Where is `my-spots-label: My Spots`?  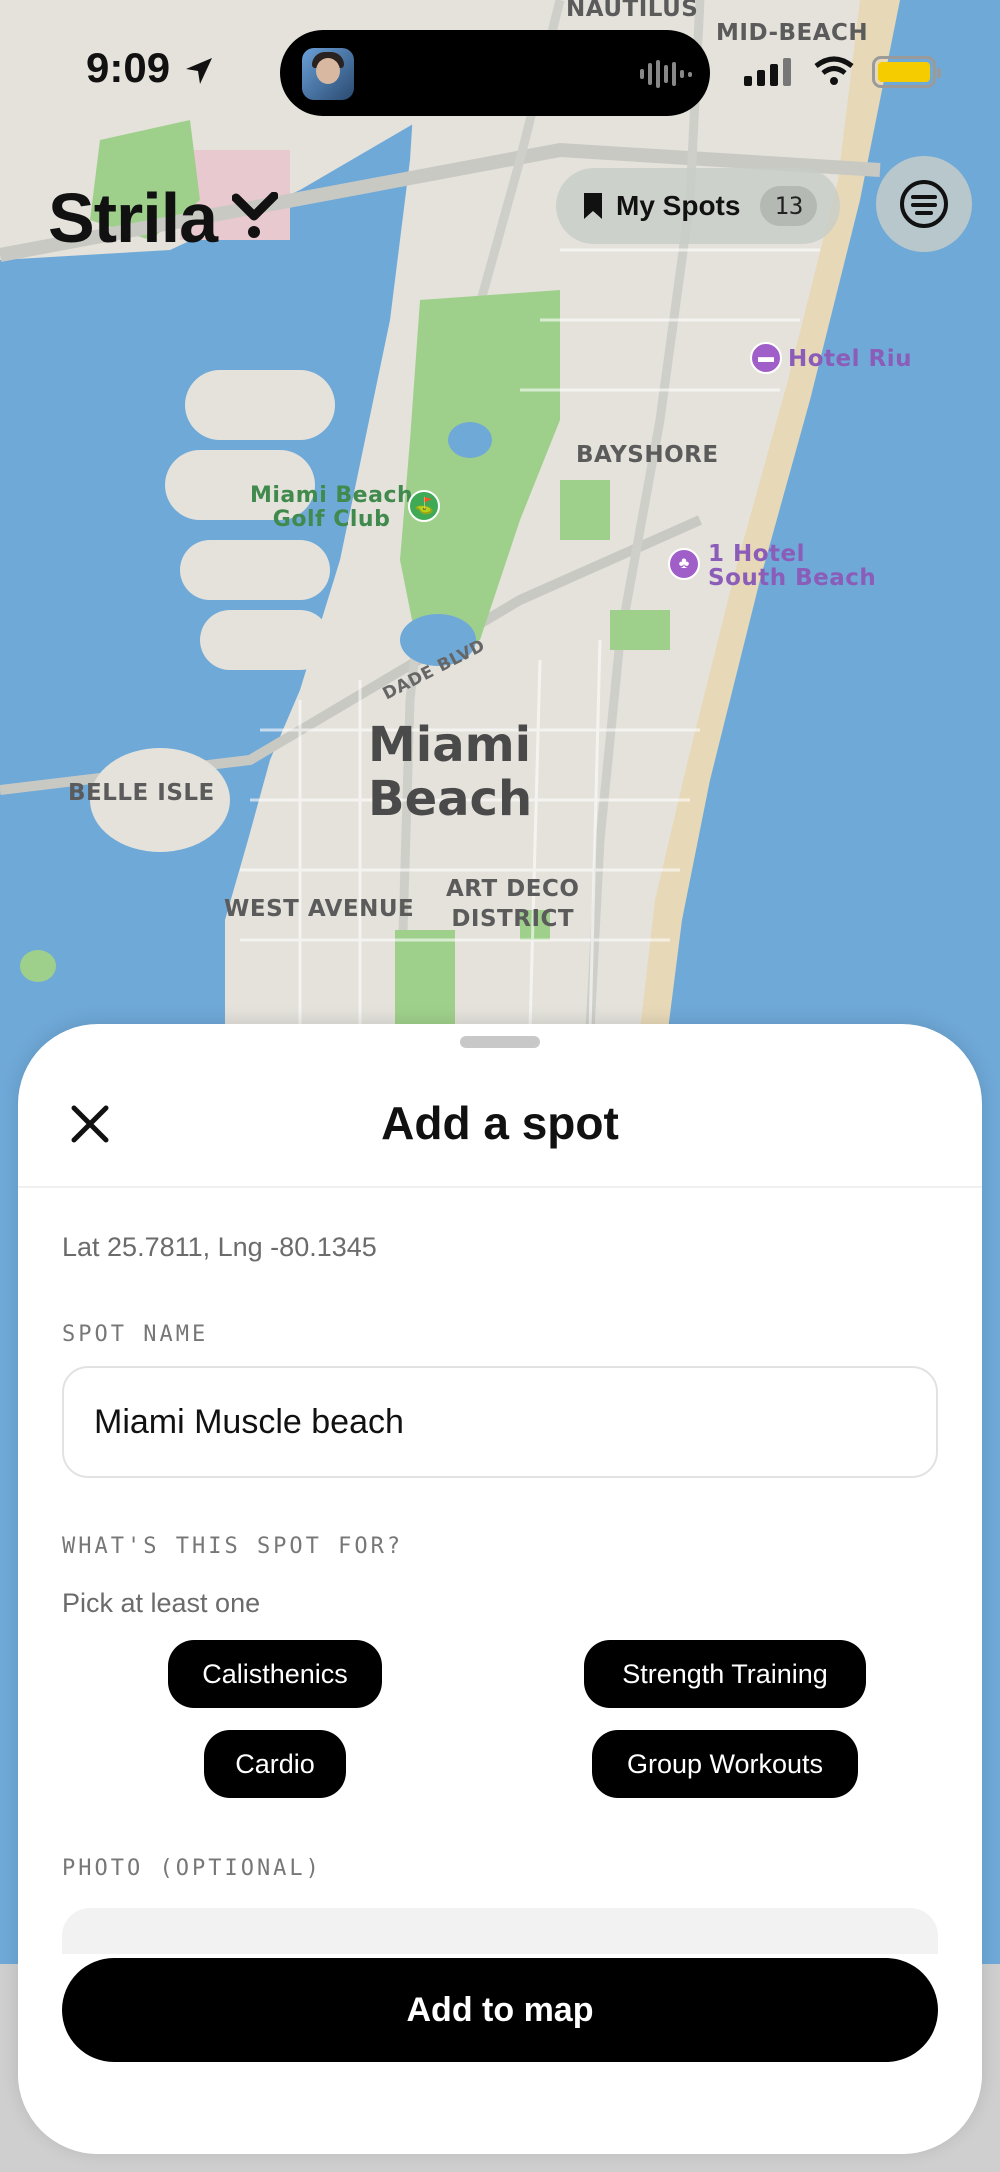
my-spots-label: My Spots is located at coordinates (678, 205).